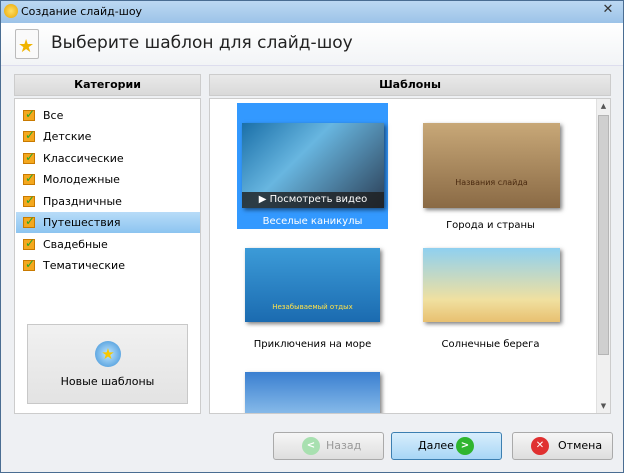 This screenshot has width=624, height=473. What do you see at coordinates (27, 44) in the screenshot?
I see `star-document-icon: ★` at bounding box center [27, 44].